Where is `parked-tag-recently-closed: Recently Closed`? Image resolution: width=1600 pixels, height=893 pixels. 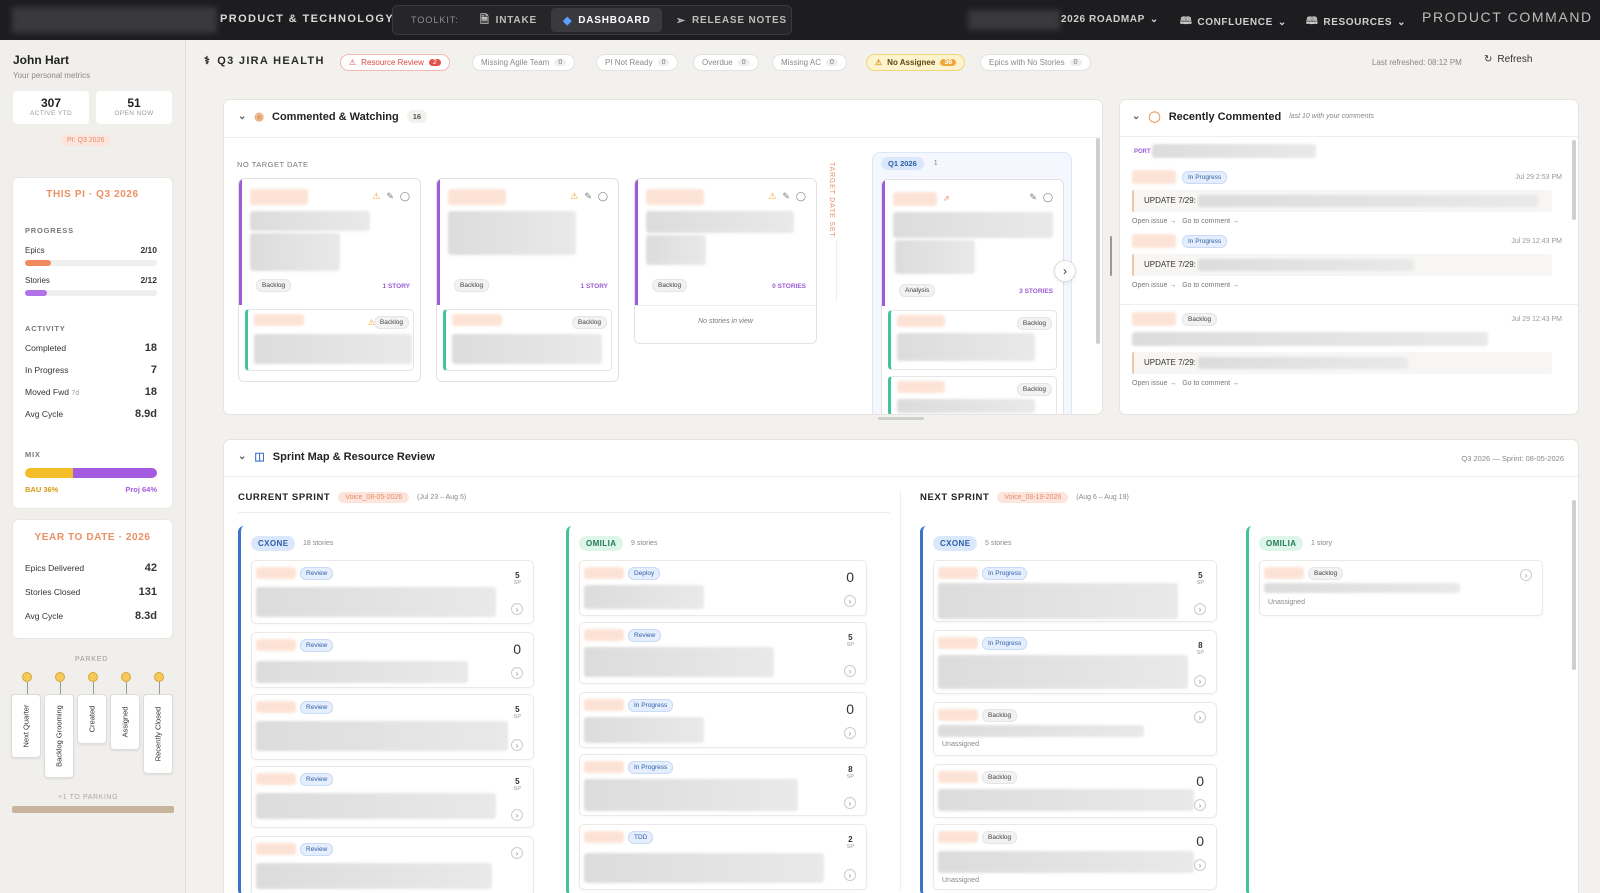
parked-tag-recently-closed: Recently Closed is located at coordinates (158, 734).